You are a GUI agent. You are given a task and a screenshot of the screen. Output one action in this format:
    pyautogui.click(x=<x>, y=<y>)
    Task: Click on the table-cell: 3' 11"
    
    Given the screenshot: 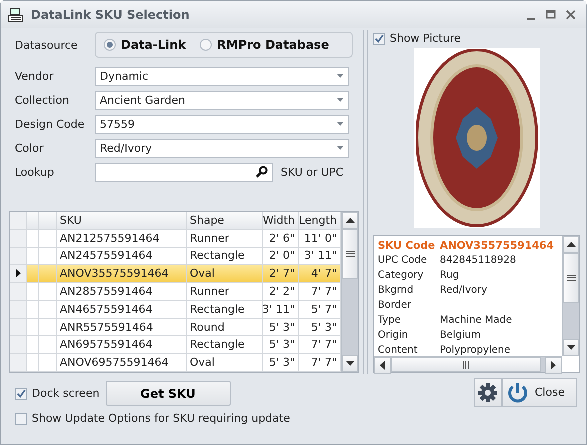 What is the action you would take?
    pyautogui.click(x=281, y=309)
    